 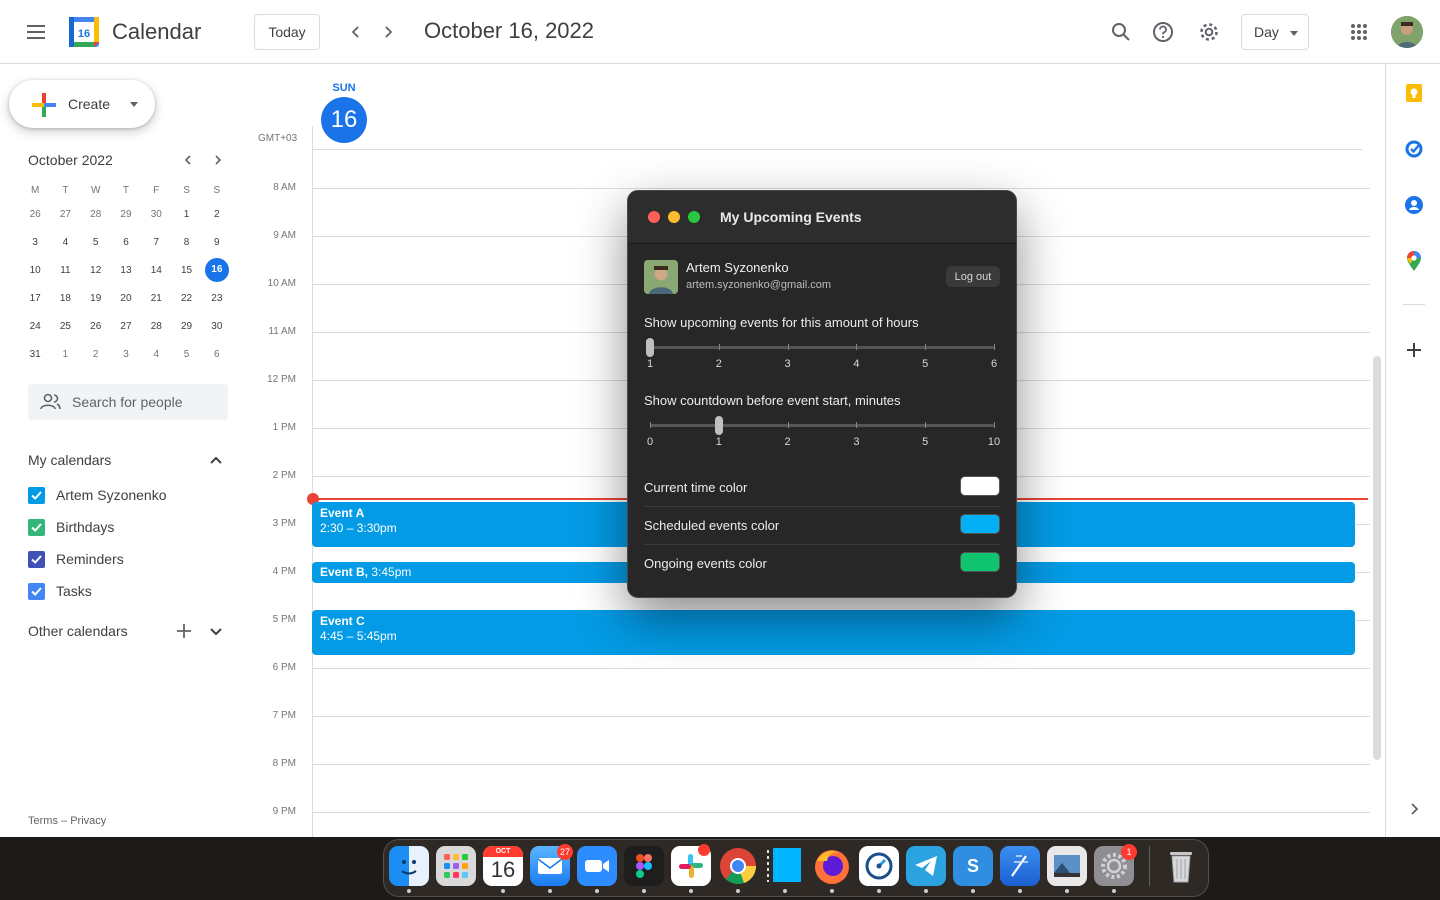 What do you see at coordinates (1275, 32) in the screenshot?
I see `view-selector: Day` at bounding box center [1275, 32].